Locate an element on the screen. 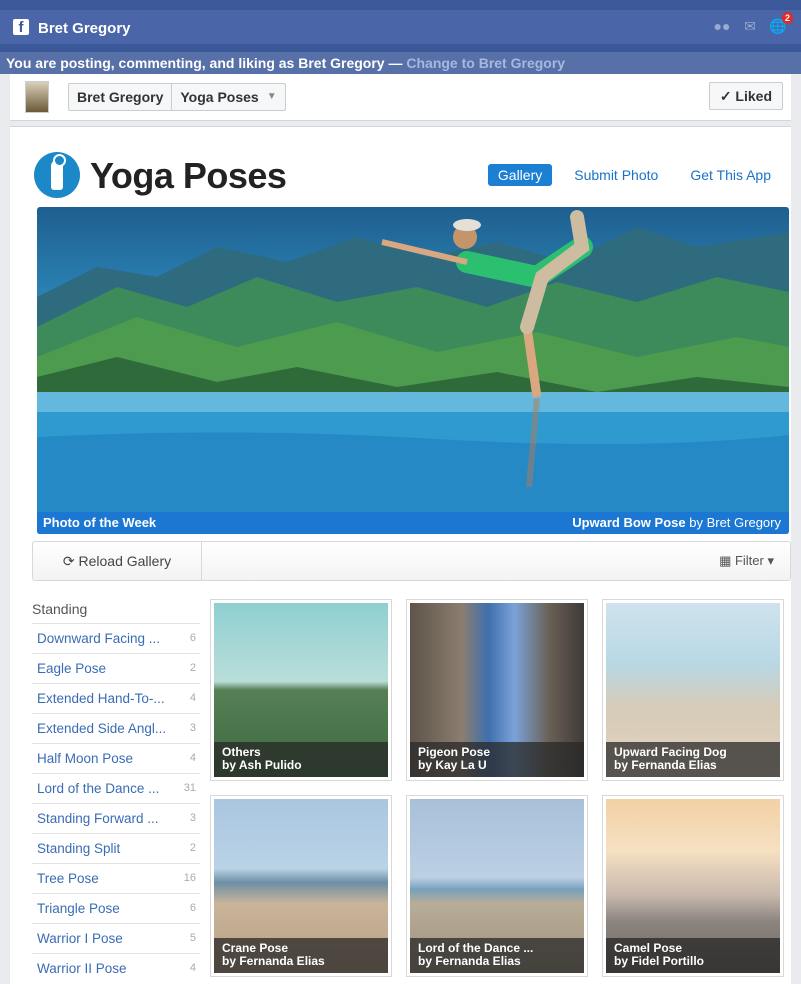  filter-button: ▦ Filter ▾ is located at coordinates (746, 561).